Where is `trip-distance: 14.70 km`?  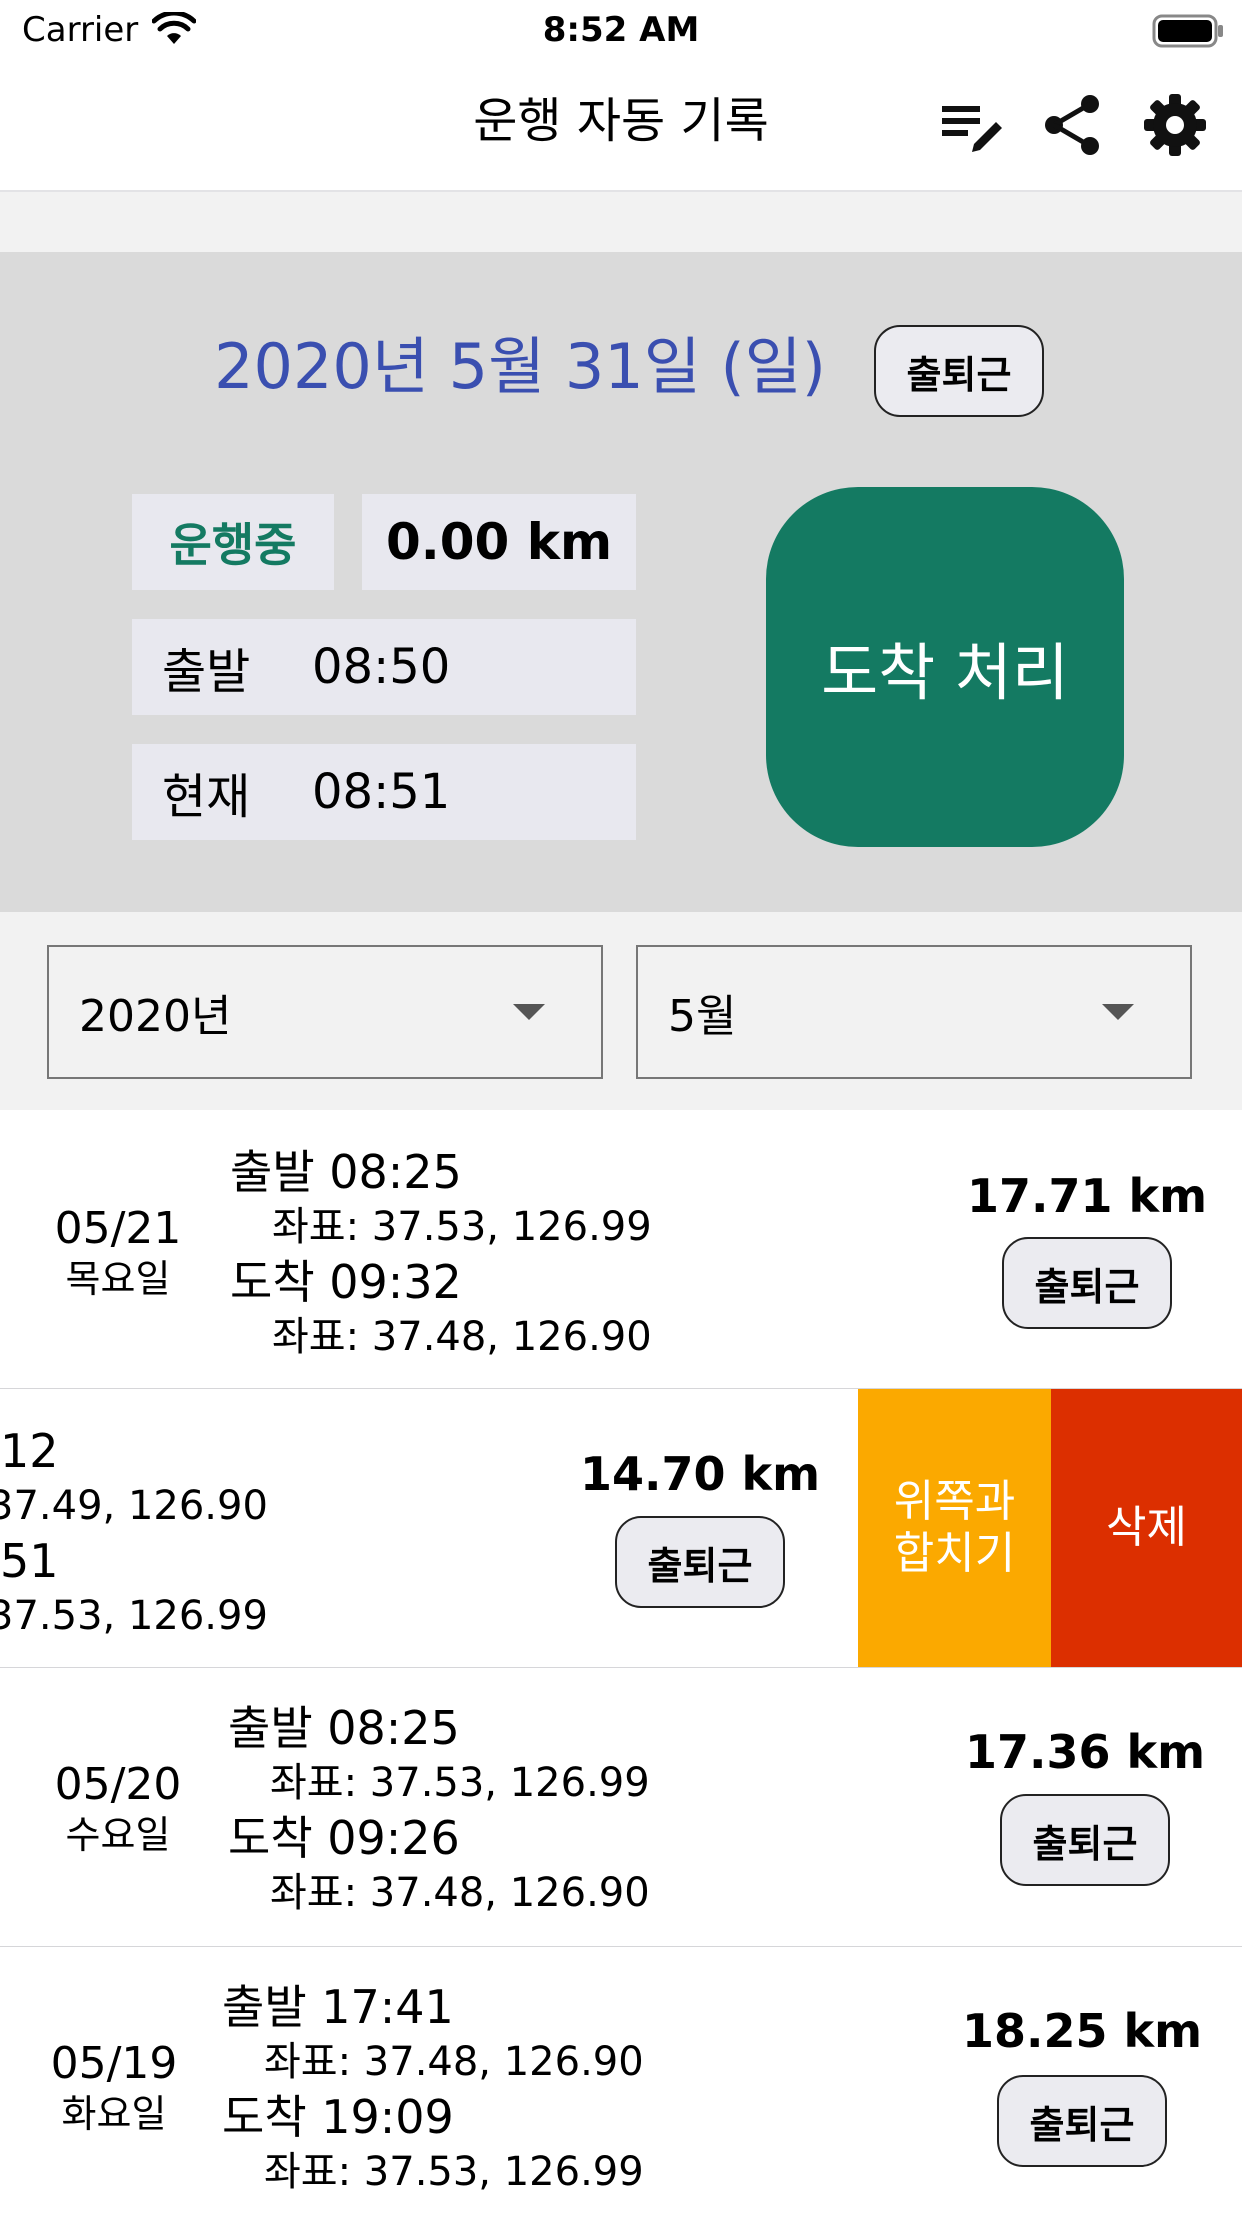 trip-distance: 14.70 km is located at coordinates (700, 1474).